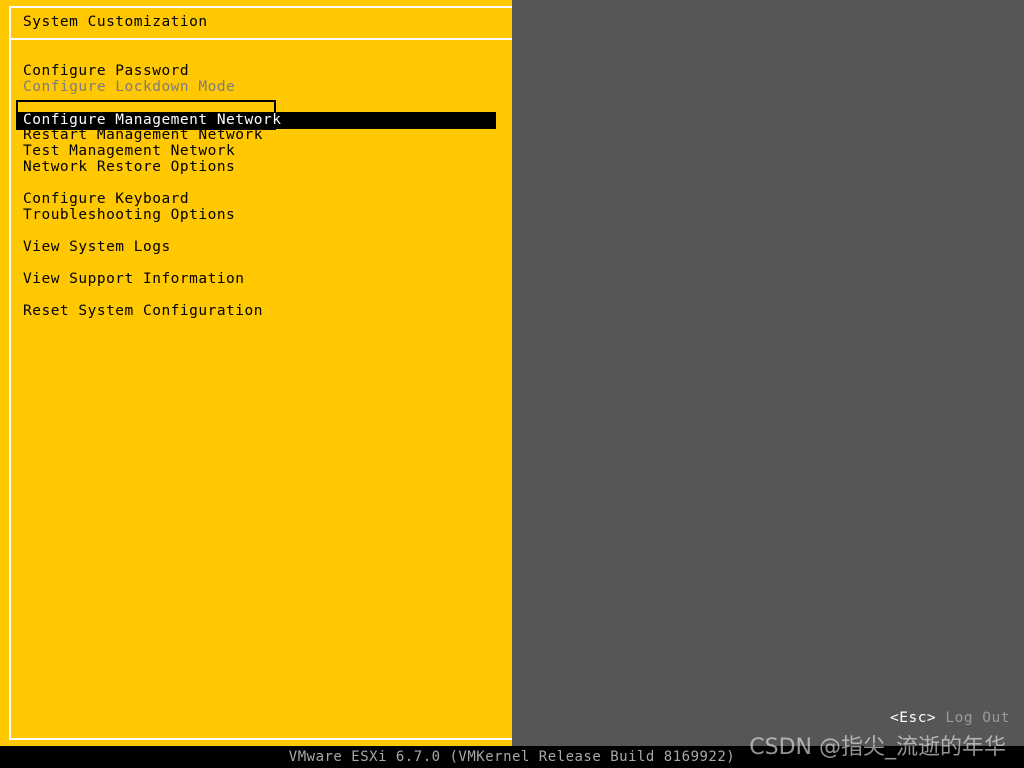  I want to click on hint-esc-action-label: Log Out, so click(977, 718).